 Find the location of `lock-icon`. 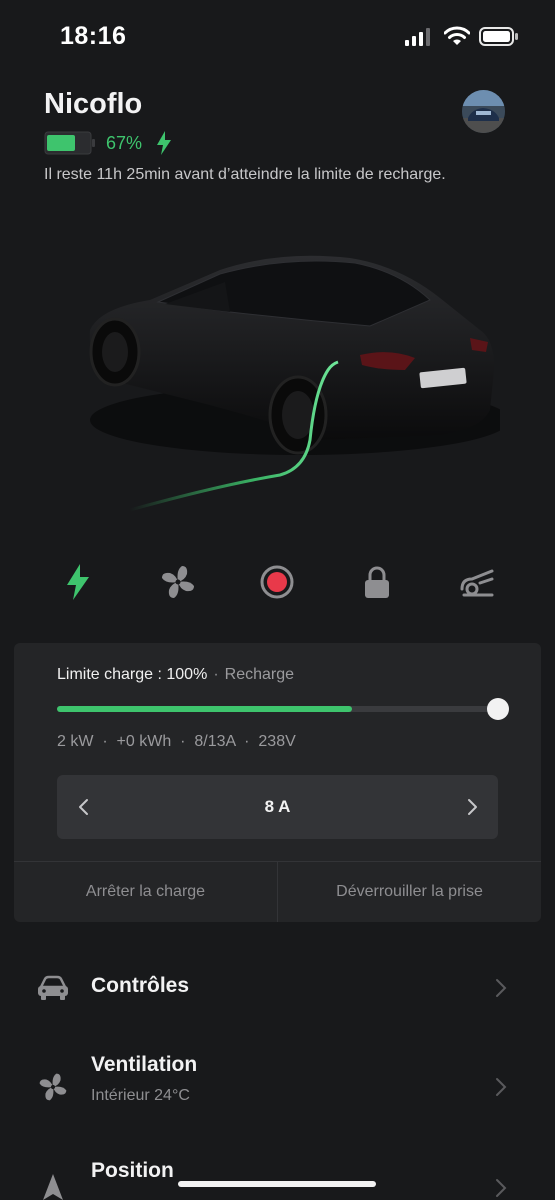

lock-icon is located at coordinates (377, 582).